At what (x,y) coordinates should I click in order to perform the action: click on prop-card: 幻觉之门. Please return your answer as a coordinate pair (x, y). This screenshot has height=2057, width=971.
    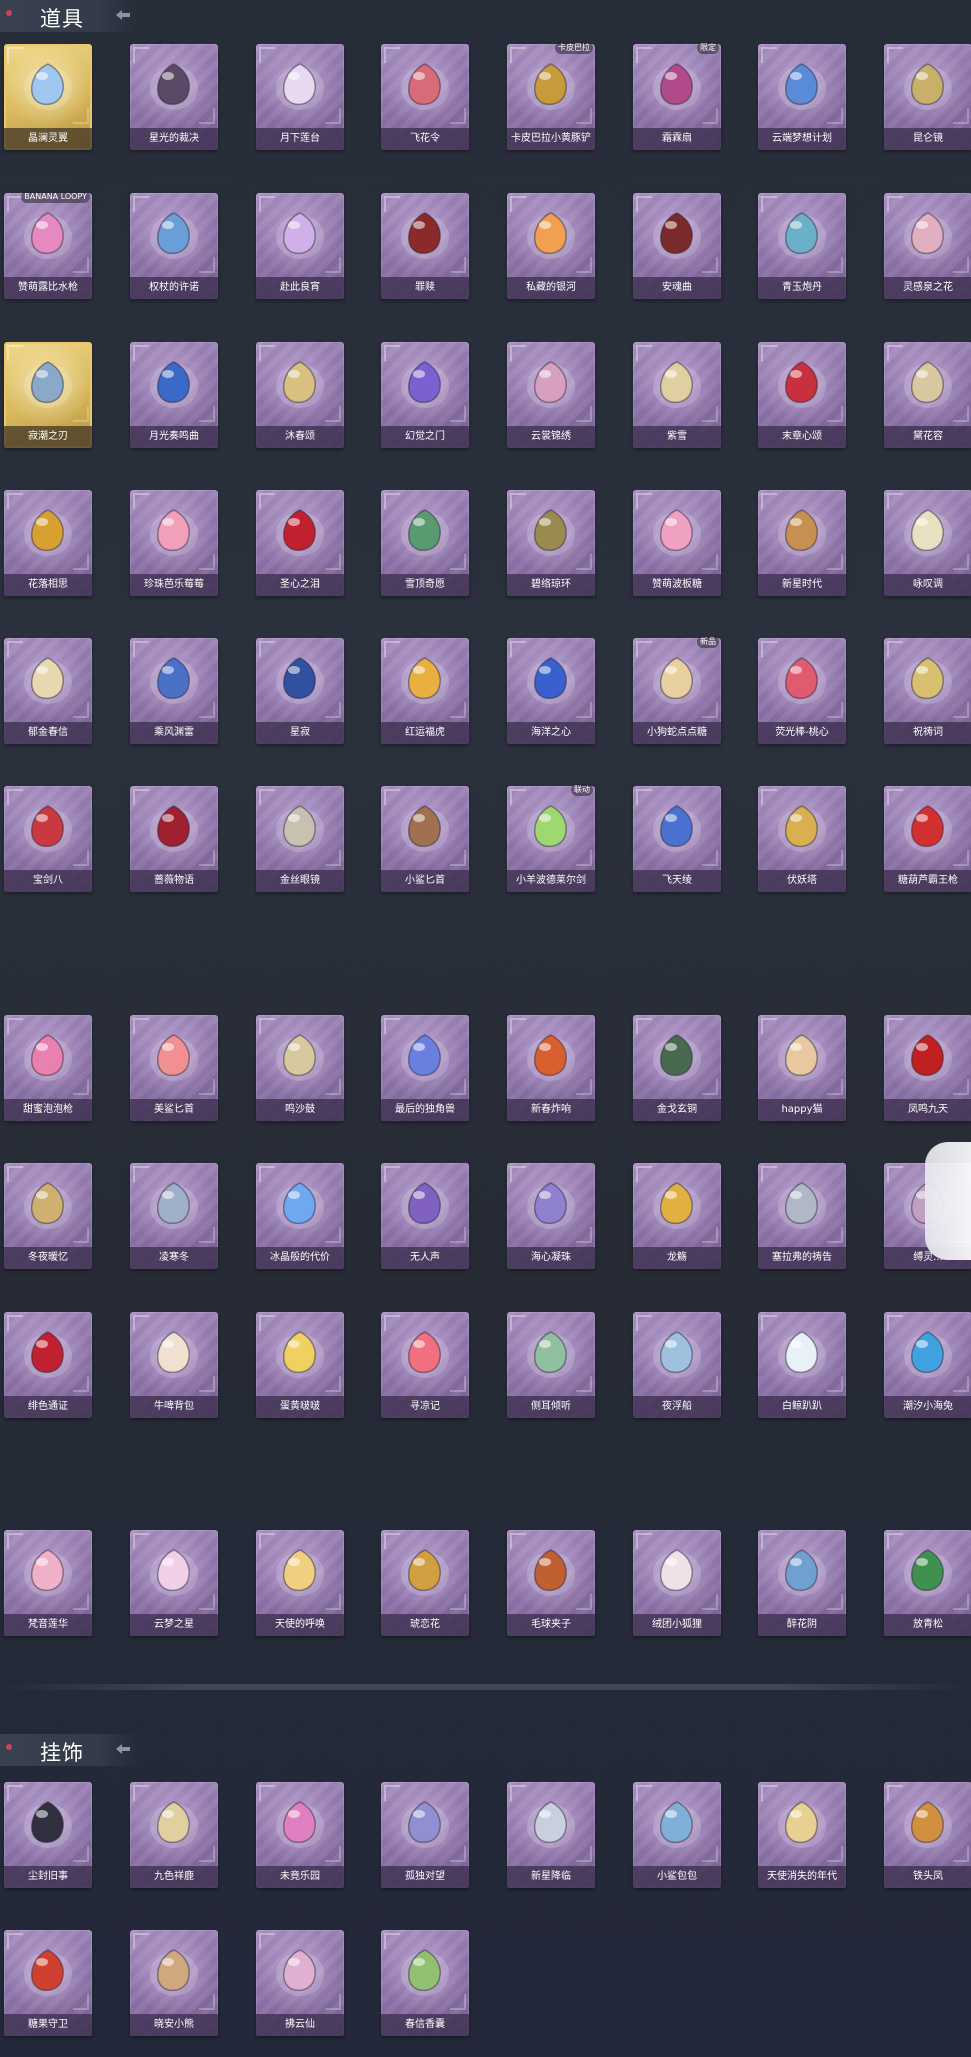
    Looking at the image, I should click on (425, 395).